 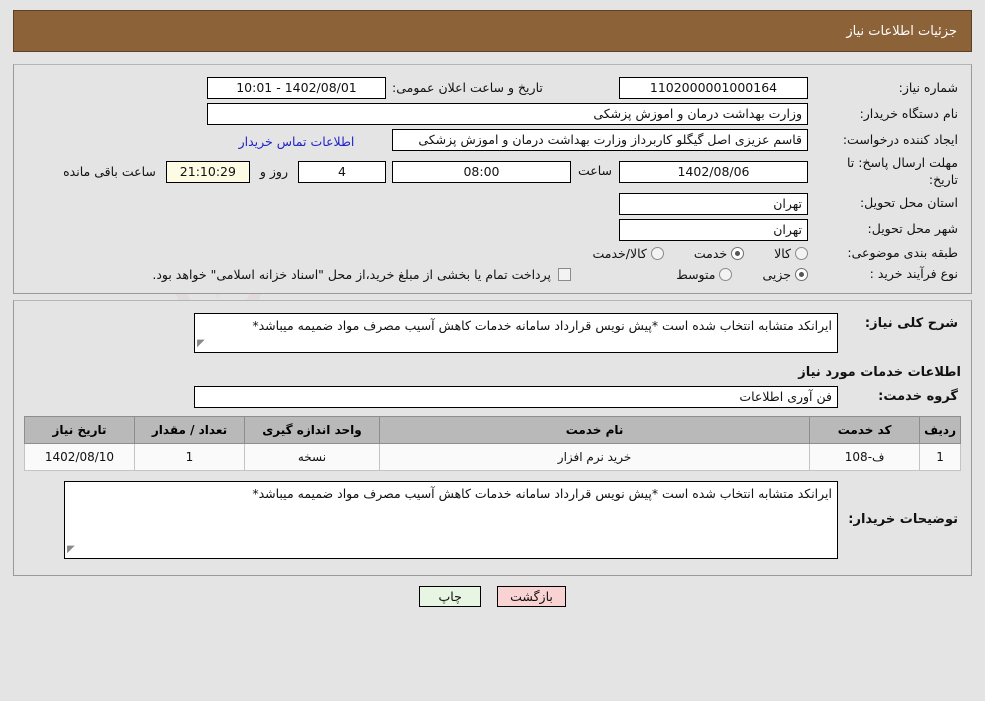 What do you see at coordinates (450, 596) in the screenshot?
I see `print-button: چاپ` at bounding box center [450, 596].